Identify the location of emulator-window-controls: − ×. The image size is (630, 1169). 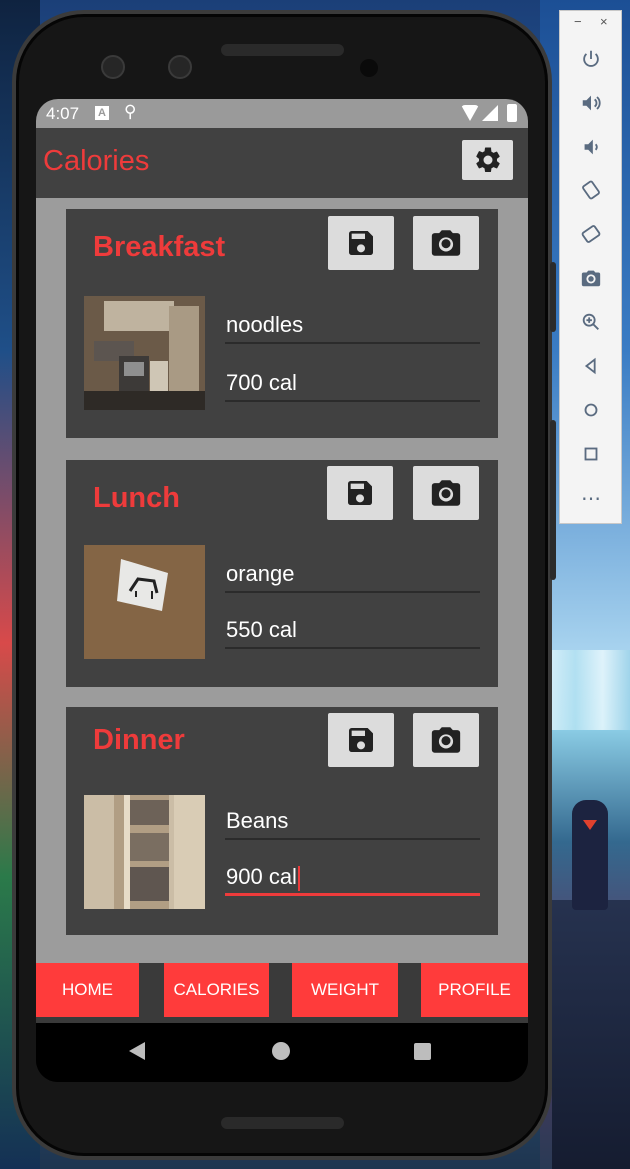
(590, 24).